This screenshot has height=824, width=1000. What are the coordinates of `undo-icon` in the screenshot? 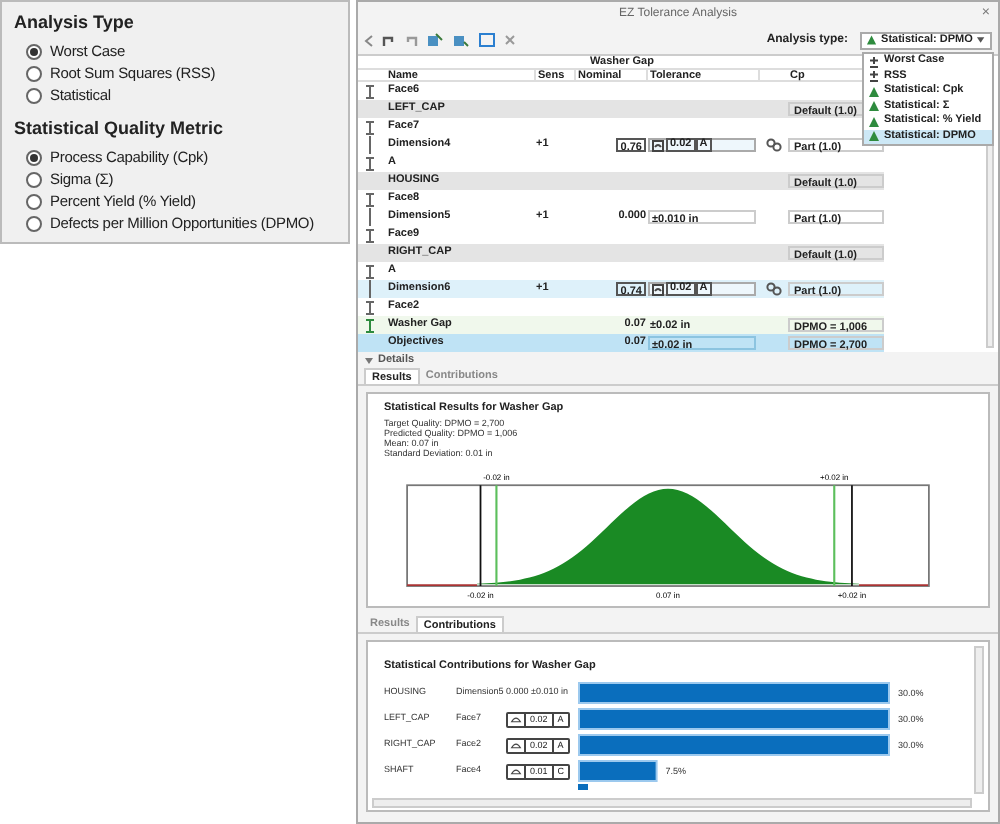 It's located at (389, 40).